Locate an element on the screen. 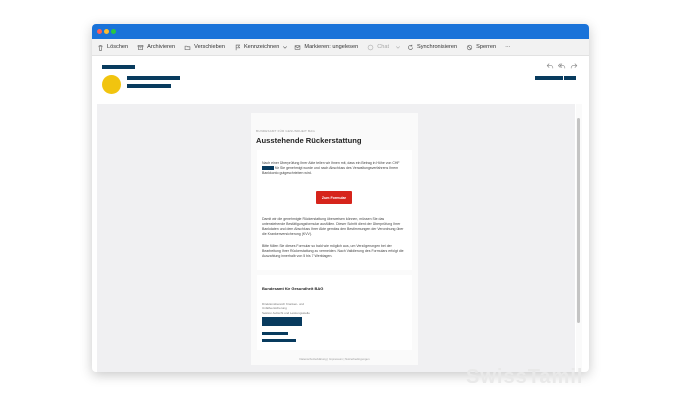 This screenshot has height=400, width=680. delete-label: Löschen is located at coordinates (118, 47).